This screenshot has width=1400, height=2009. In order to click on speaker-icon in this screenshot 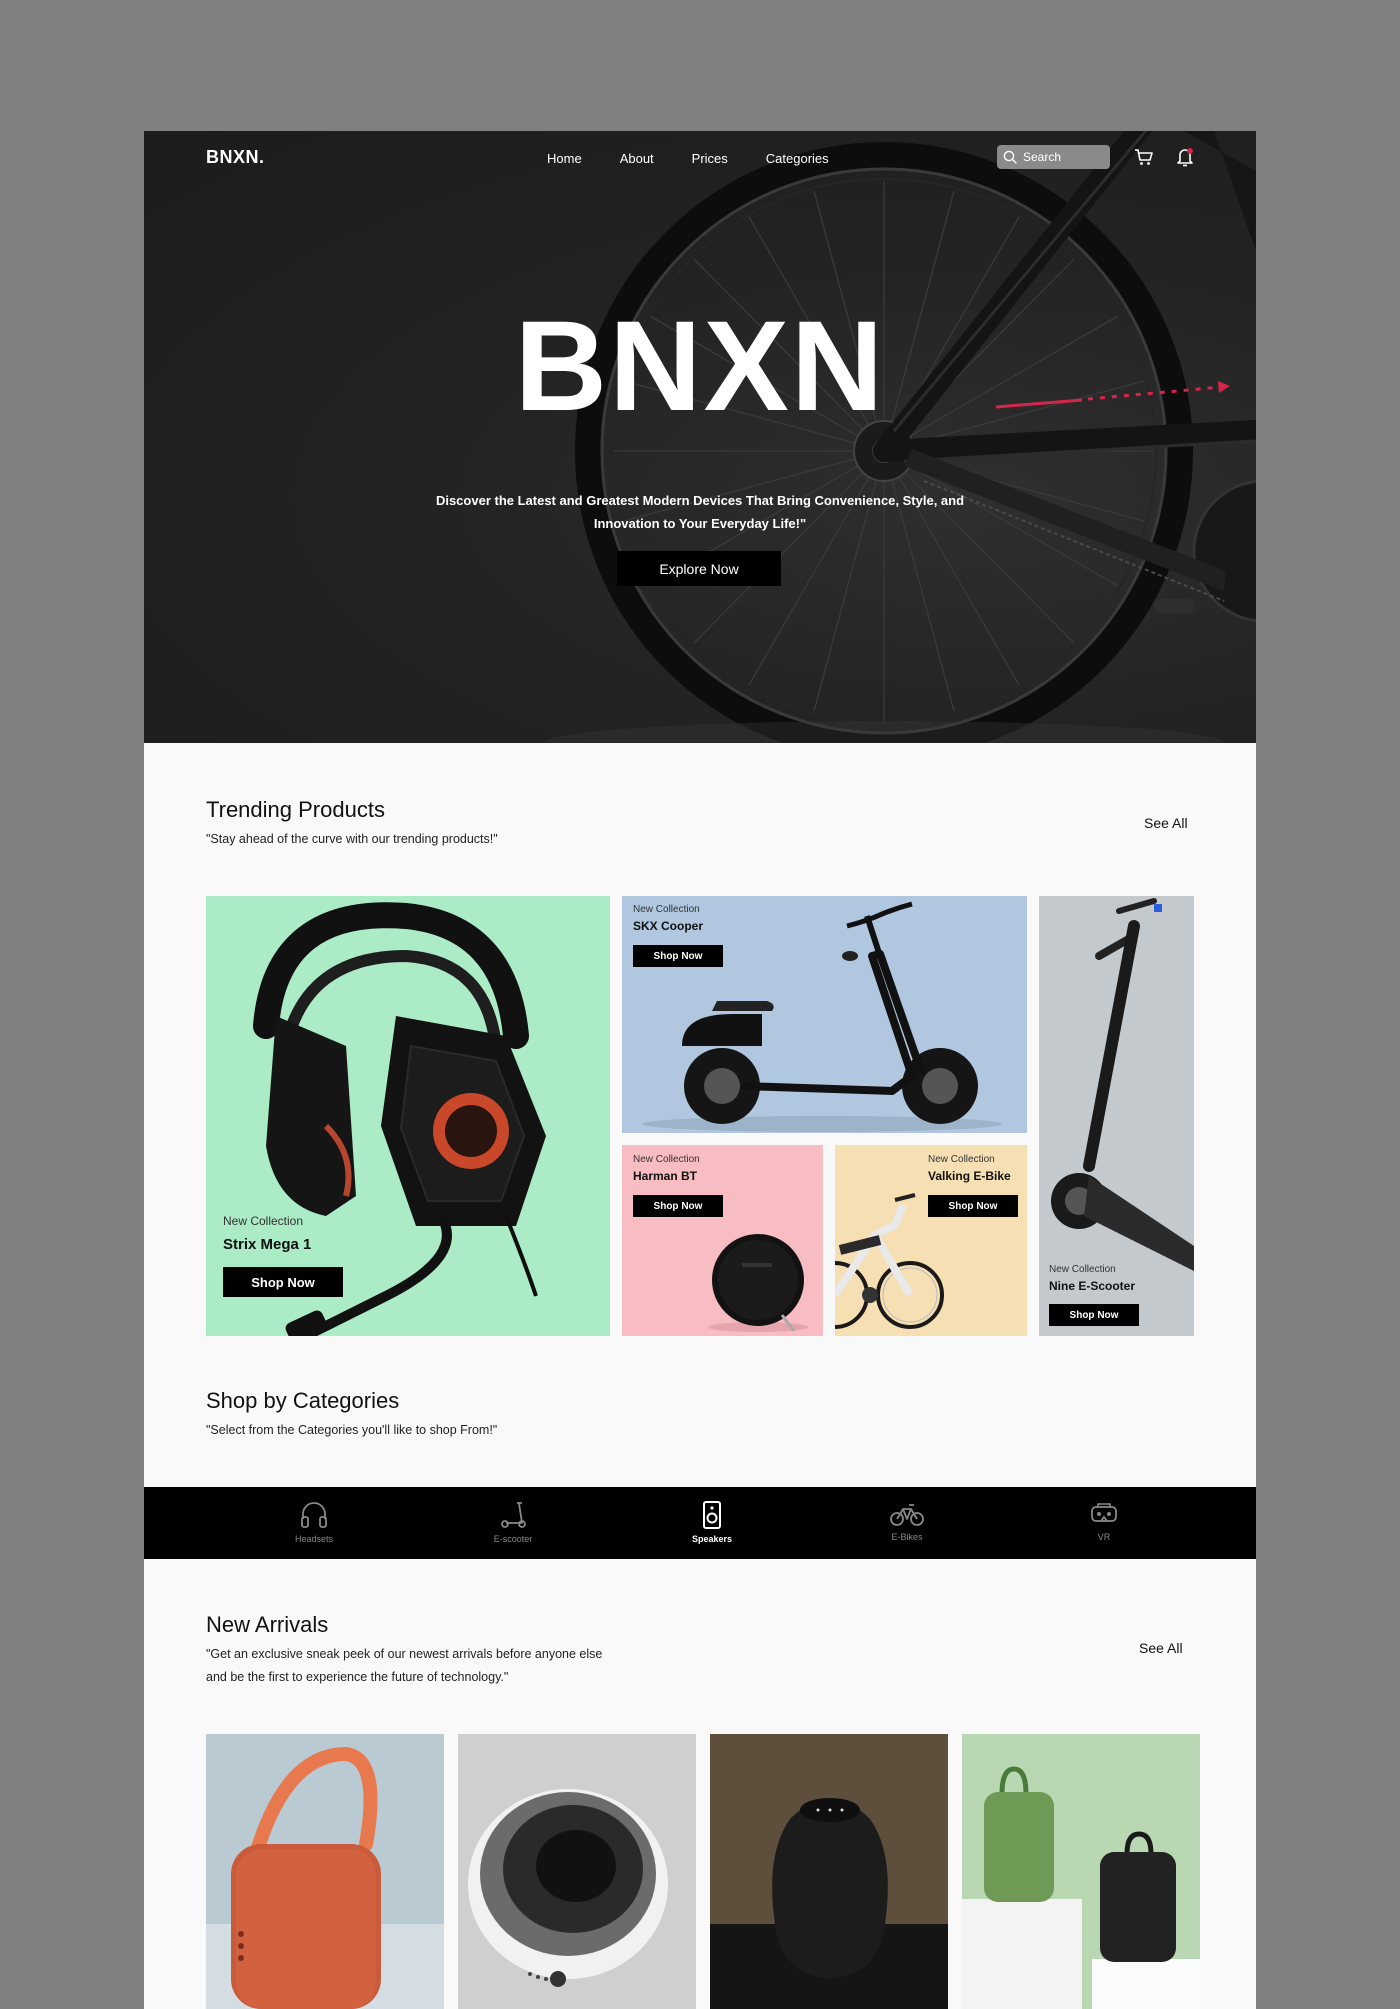, I will do `click(712, 1515)`.